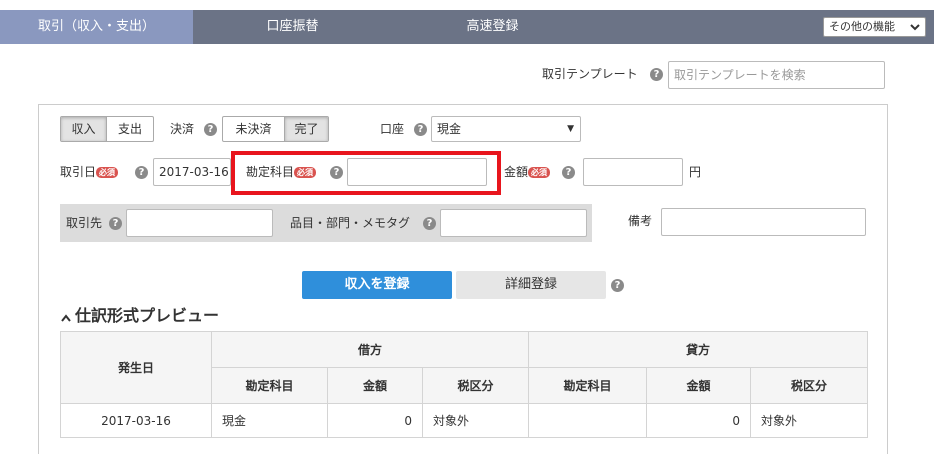 Image resolution: width=934 pixels, height=454 pixels. I want to click on header-debit: 借方, so click(370, 349).